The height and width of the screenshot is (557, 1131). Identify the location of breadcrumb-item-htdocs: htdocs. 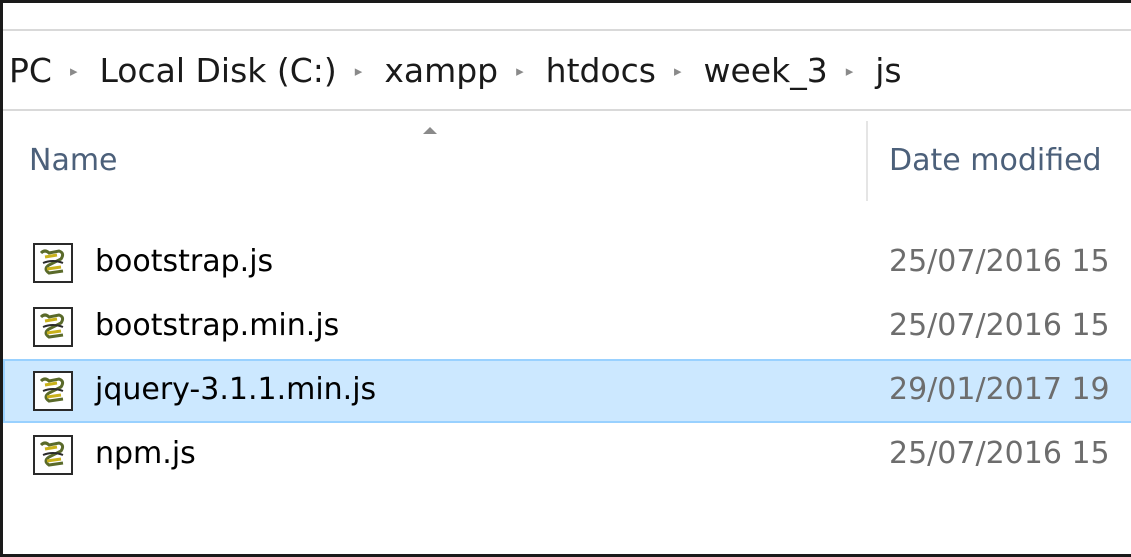
(600, 70).